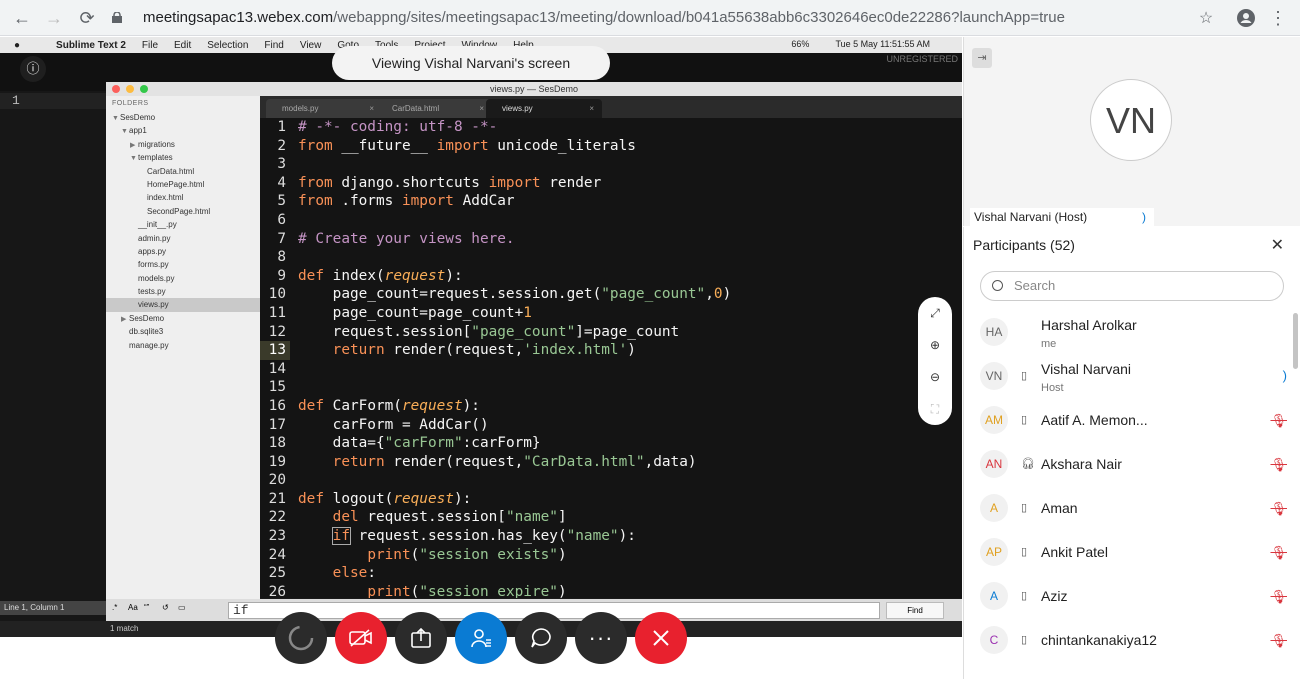 This screenshot has height=679, width=1300. I want to click on close-window-icon, so click(116, 89).